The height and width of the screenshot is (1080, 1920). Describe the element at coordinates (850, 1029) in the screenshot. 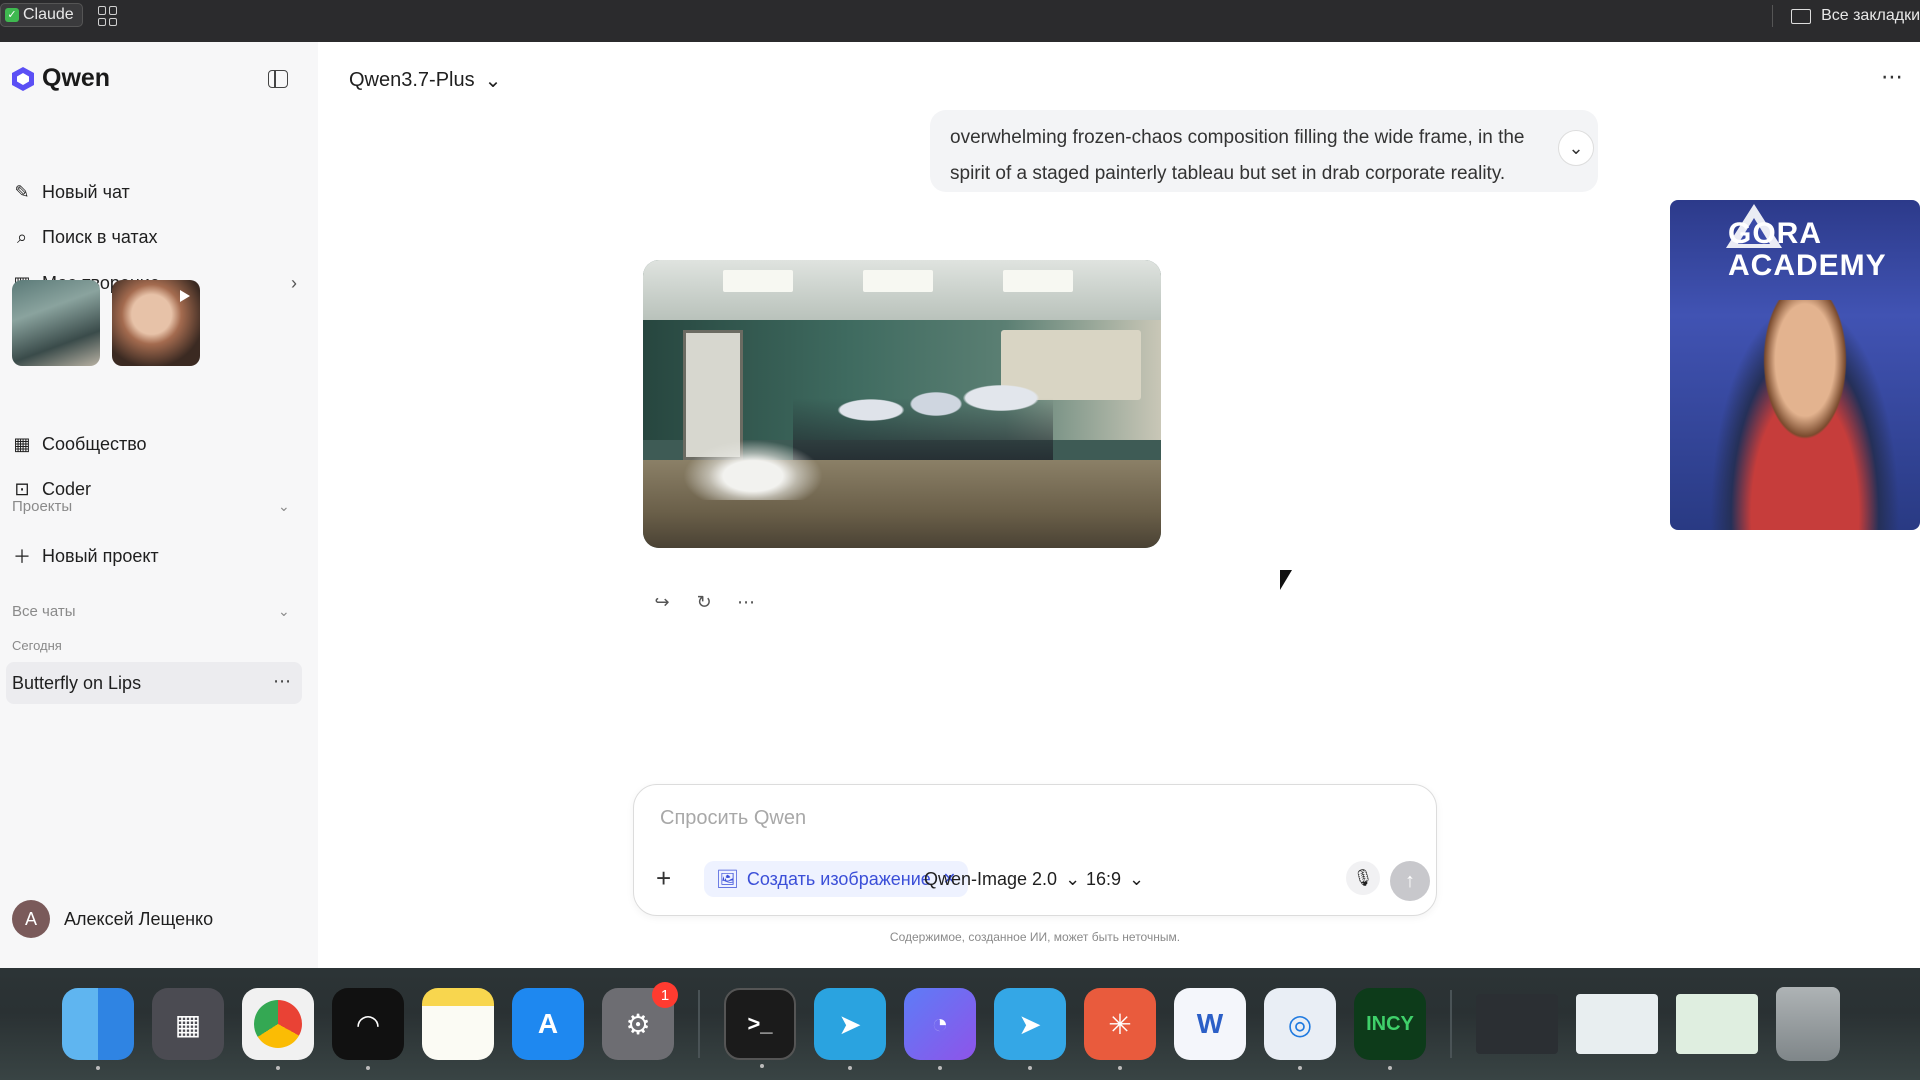

I see `telegram-icon: ➤` at that location.